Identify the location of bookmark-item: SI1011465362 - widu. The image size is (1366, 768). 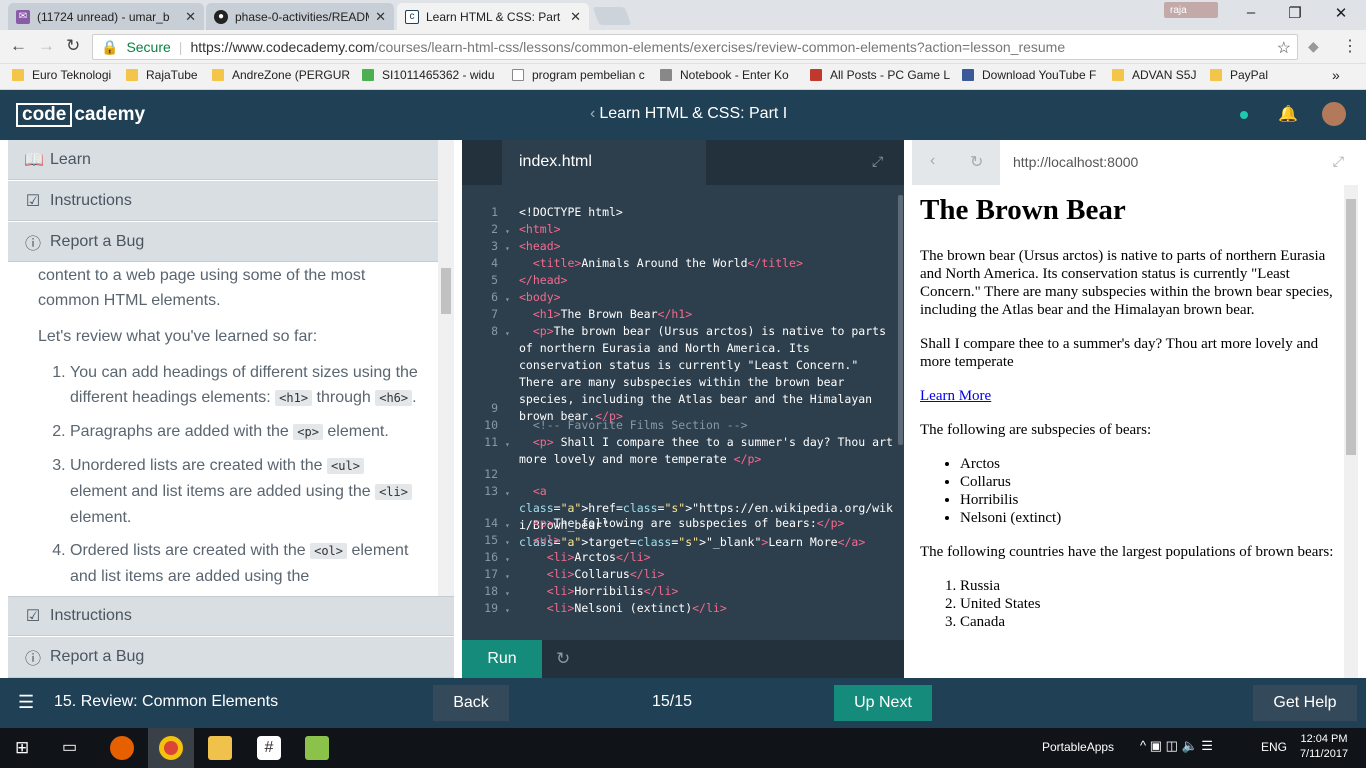
(428, 75).